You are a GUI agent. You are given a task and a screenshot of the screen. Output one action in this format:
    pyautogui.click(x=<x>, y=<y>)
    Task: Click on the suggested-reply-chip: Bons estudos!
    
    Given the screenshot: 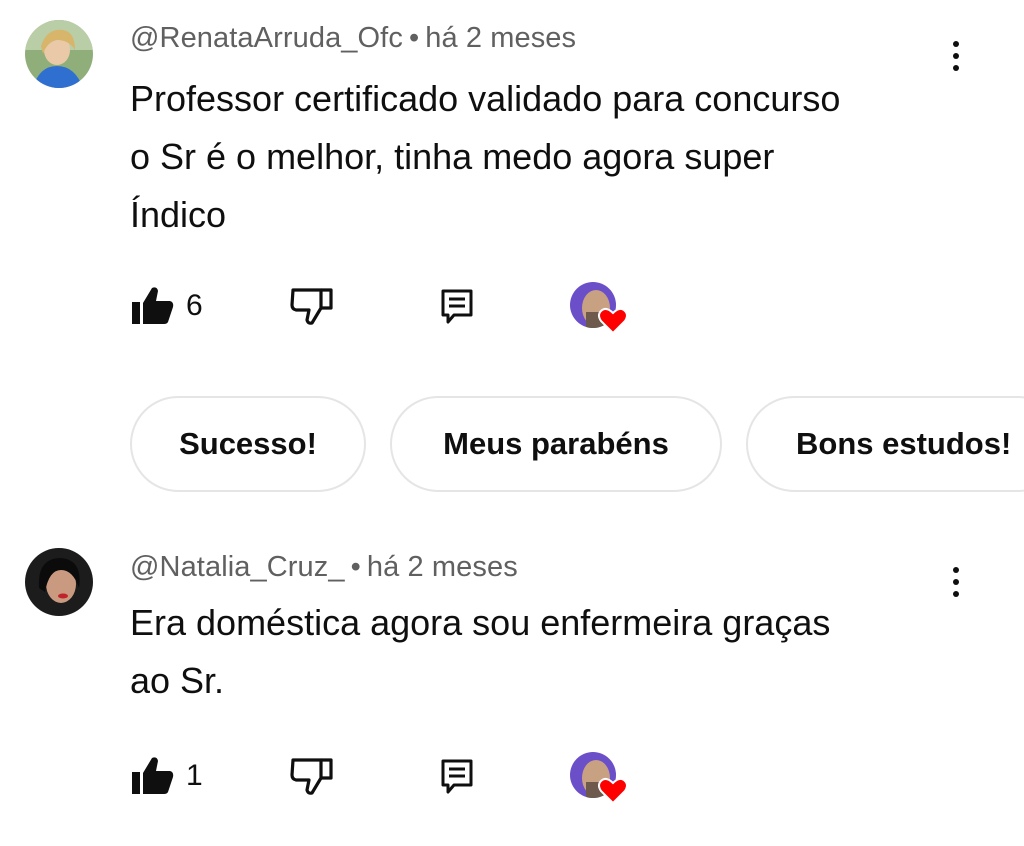 What is the action you would take?
    pyautogui.click(x=885, y=444)
    